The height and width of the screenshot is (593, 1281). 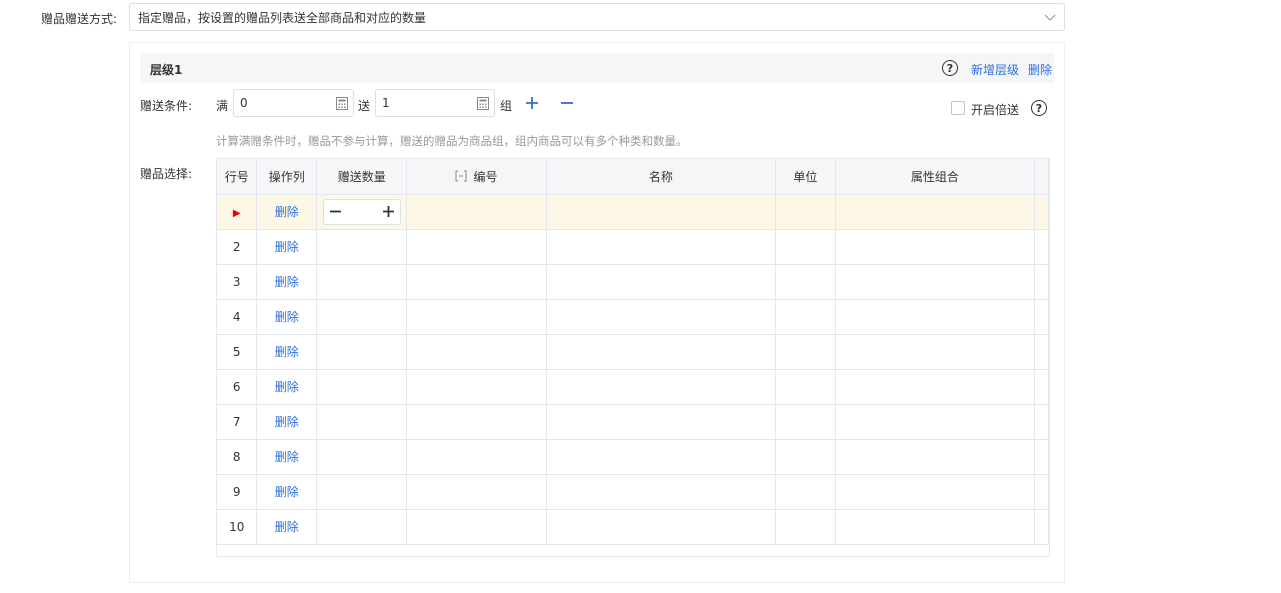 I want to click on full-prefix: 满, so click(x=222, y=106).